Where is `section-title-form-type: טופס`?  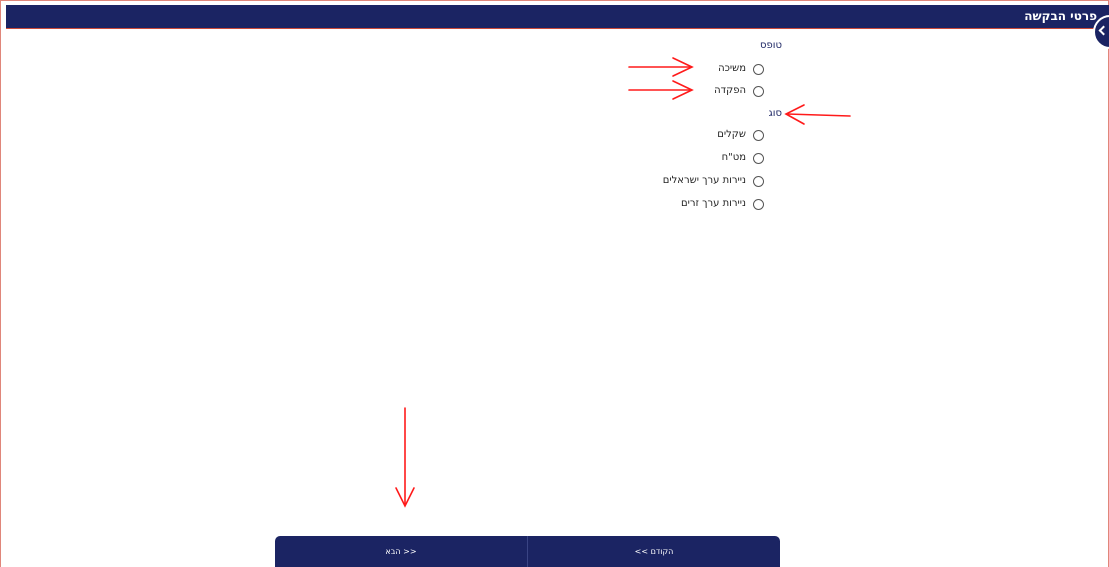
section-title-form-type: טופס is located at coordinates (771, 45).